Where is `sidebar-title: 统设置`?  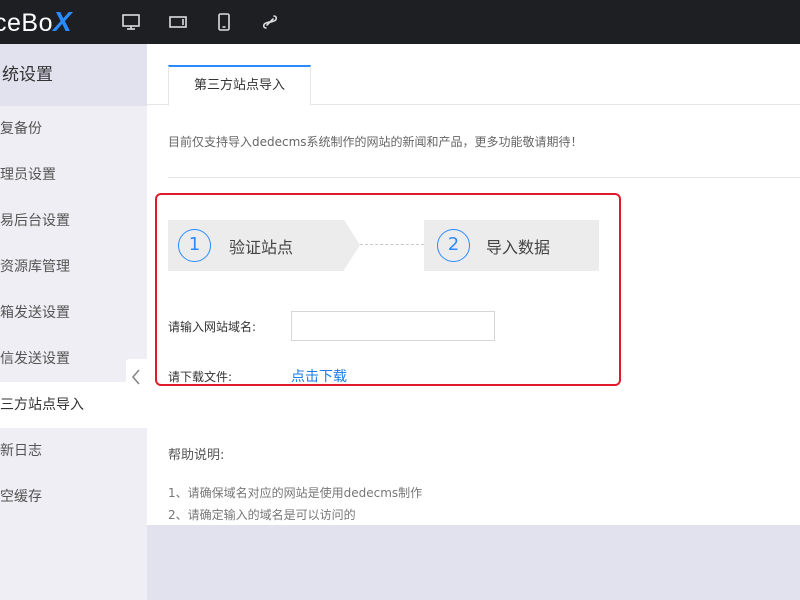 sidebar-title: 统设置 is located at coordinates (73, 75).